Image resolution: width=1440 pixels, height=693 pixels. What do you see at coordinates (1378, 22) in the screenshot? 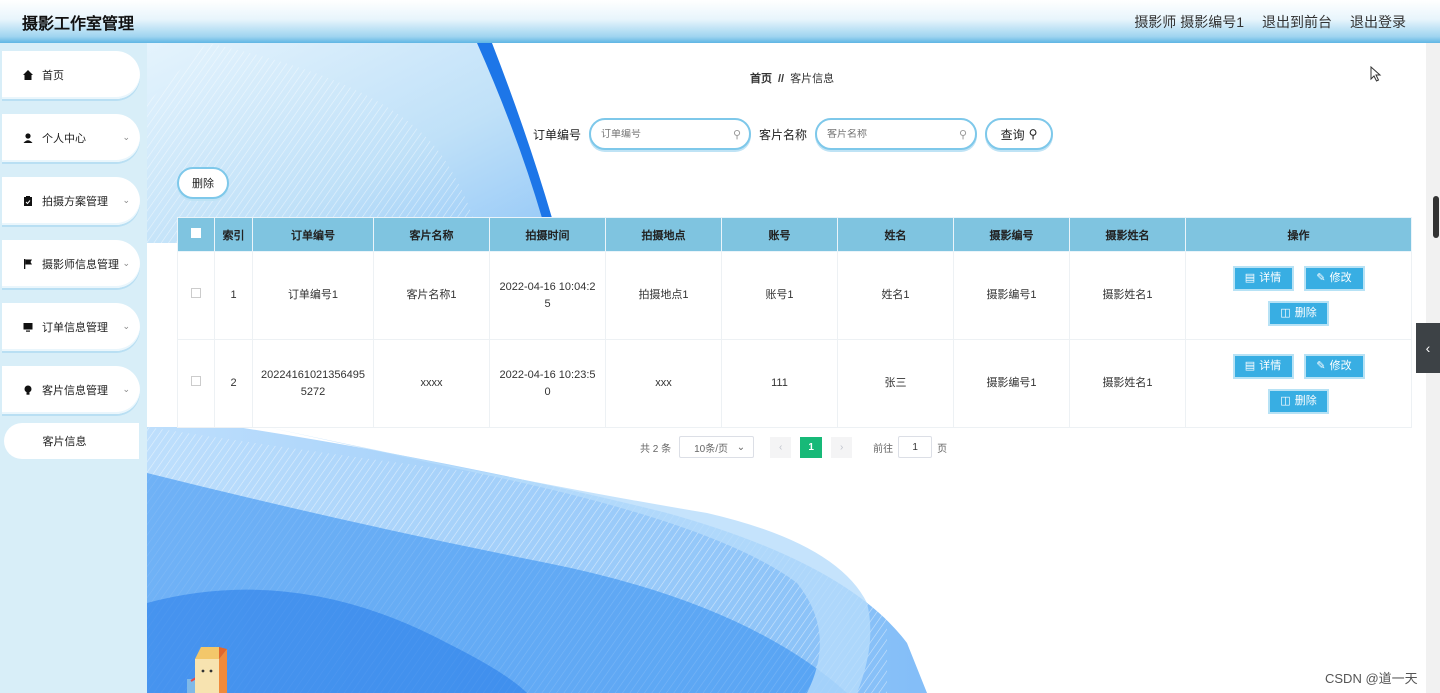
I see `logout-link: 退出登录` at bounding box center [1378, 22].